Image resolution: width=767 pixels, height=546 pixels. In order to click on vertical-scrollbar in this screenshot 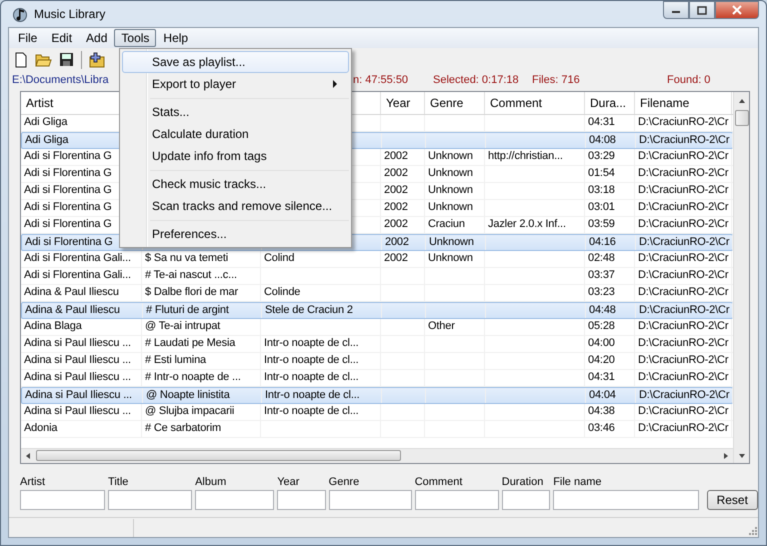, I will do `click(741, 277)`.